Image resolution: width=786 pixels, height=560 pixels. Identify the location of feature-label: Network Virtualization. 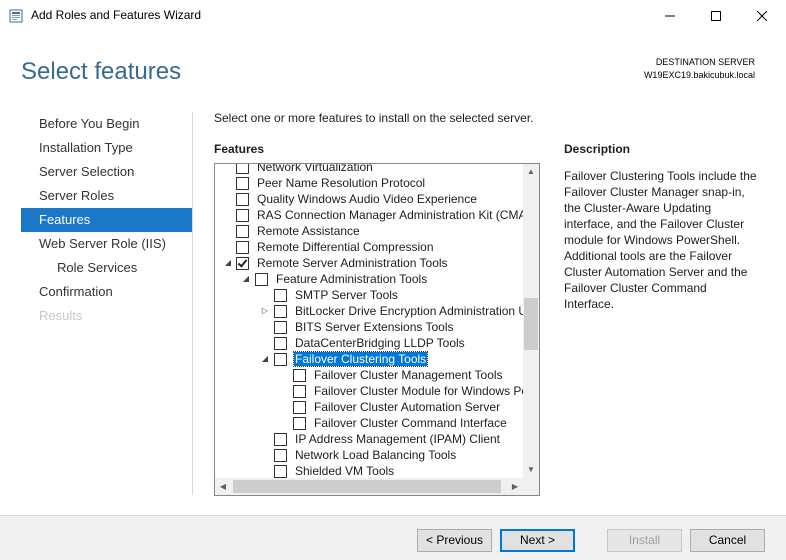
(315, 169).